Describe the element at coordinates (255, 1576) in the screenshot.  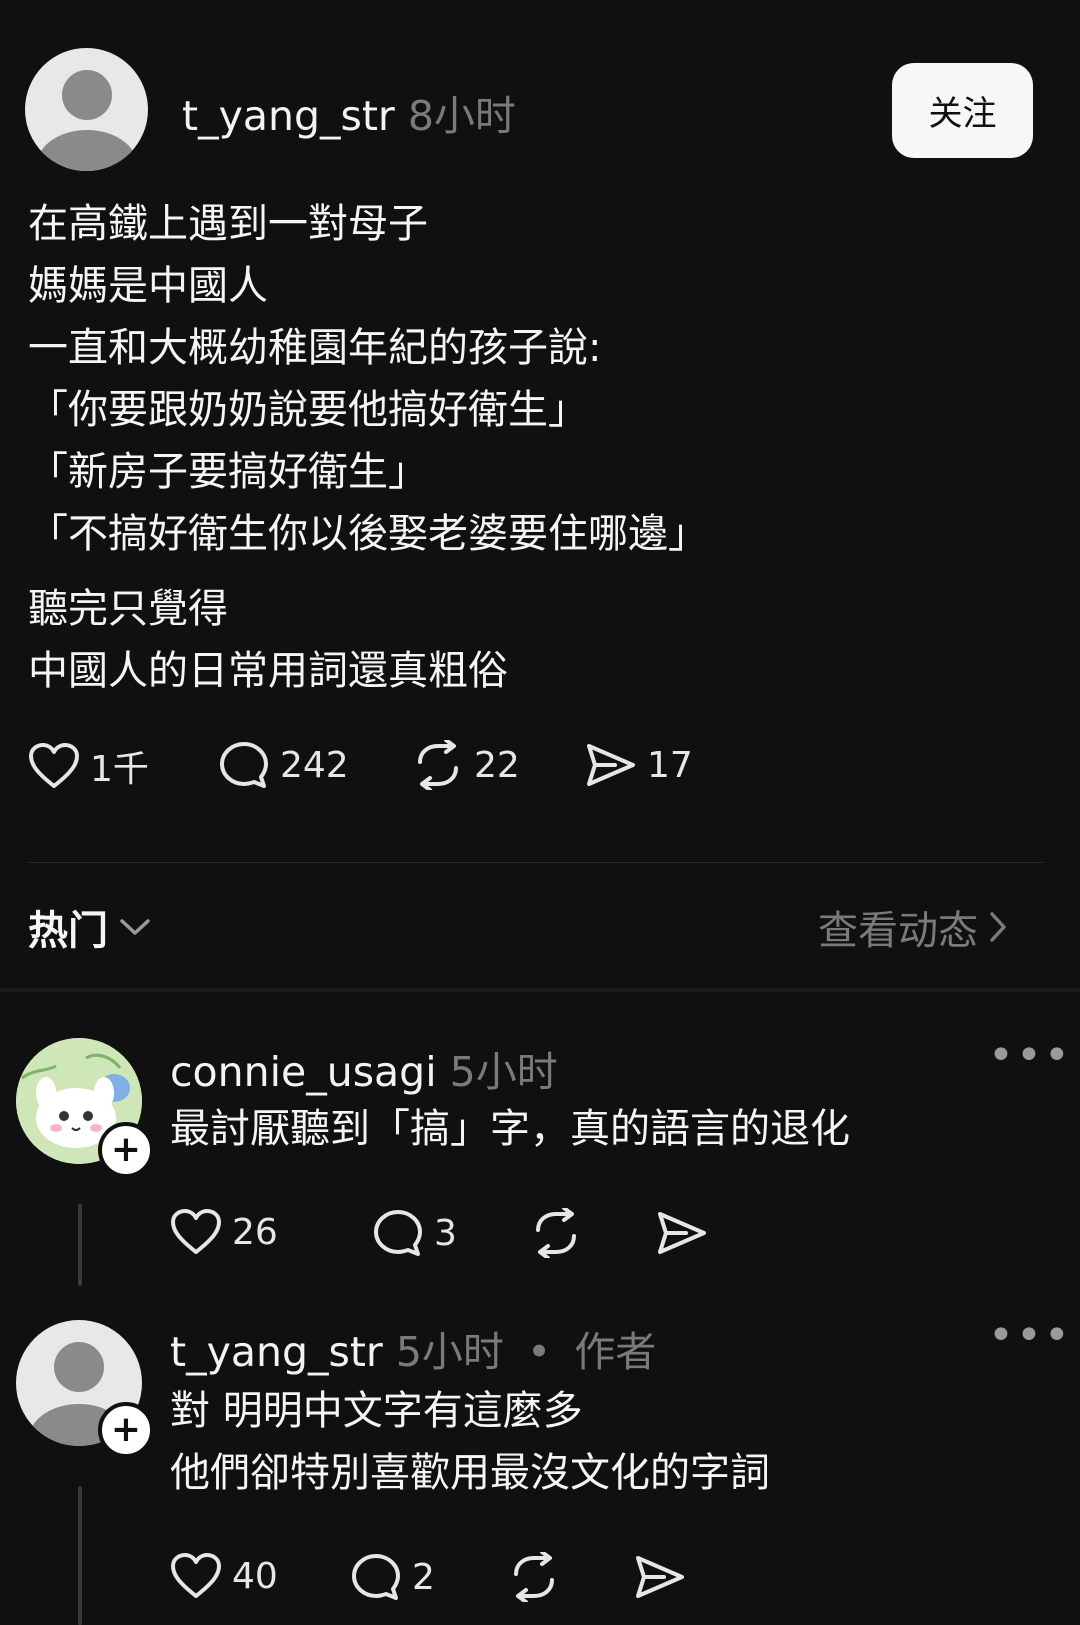
I see `reply-like-count: 40` at that location.